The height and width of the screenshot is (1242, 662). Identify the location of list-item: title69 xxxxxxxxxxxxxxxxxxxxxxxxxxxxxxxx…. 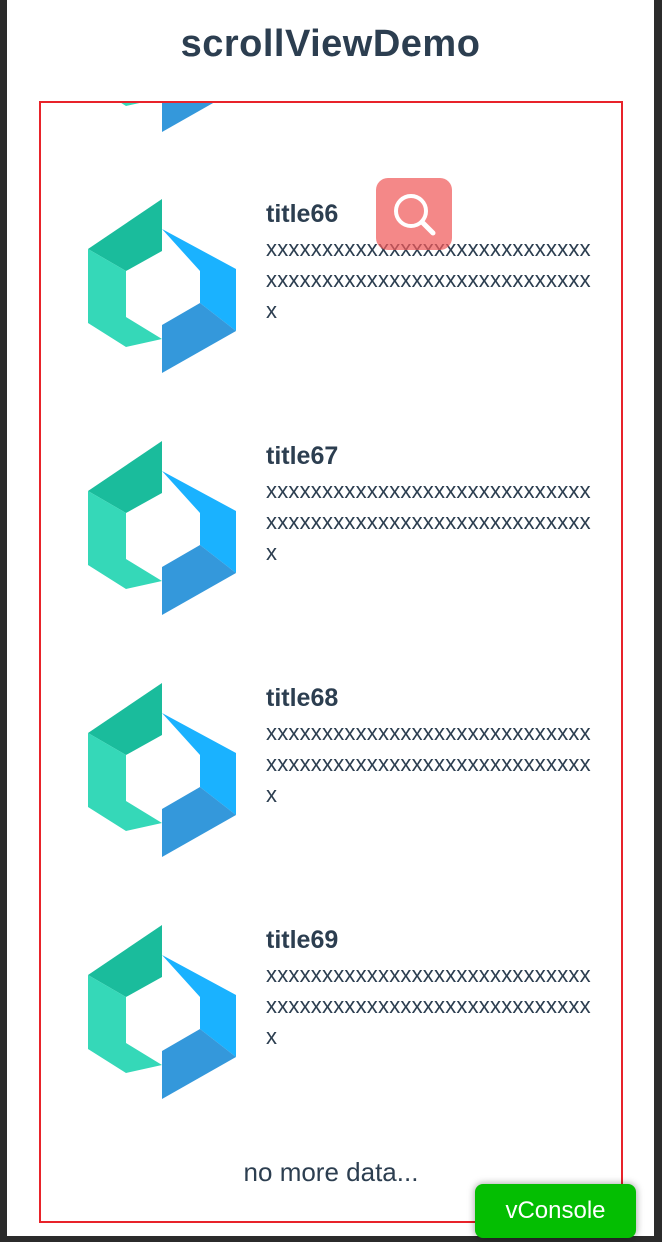
(331, 1025).